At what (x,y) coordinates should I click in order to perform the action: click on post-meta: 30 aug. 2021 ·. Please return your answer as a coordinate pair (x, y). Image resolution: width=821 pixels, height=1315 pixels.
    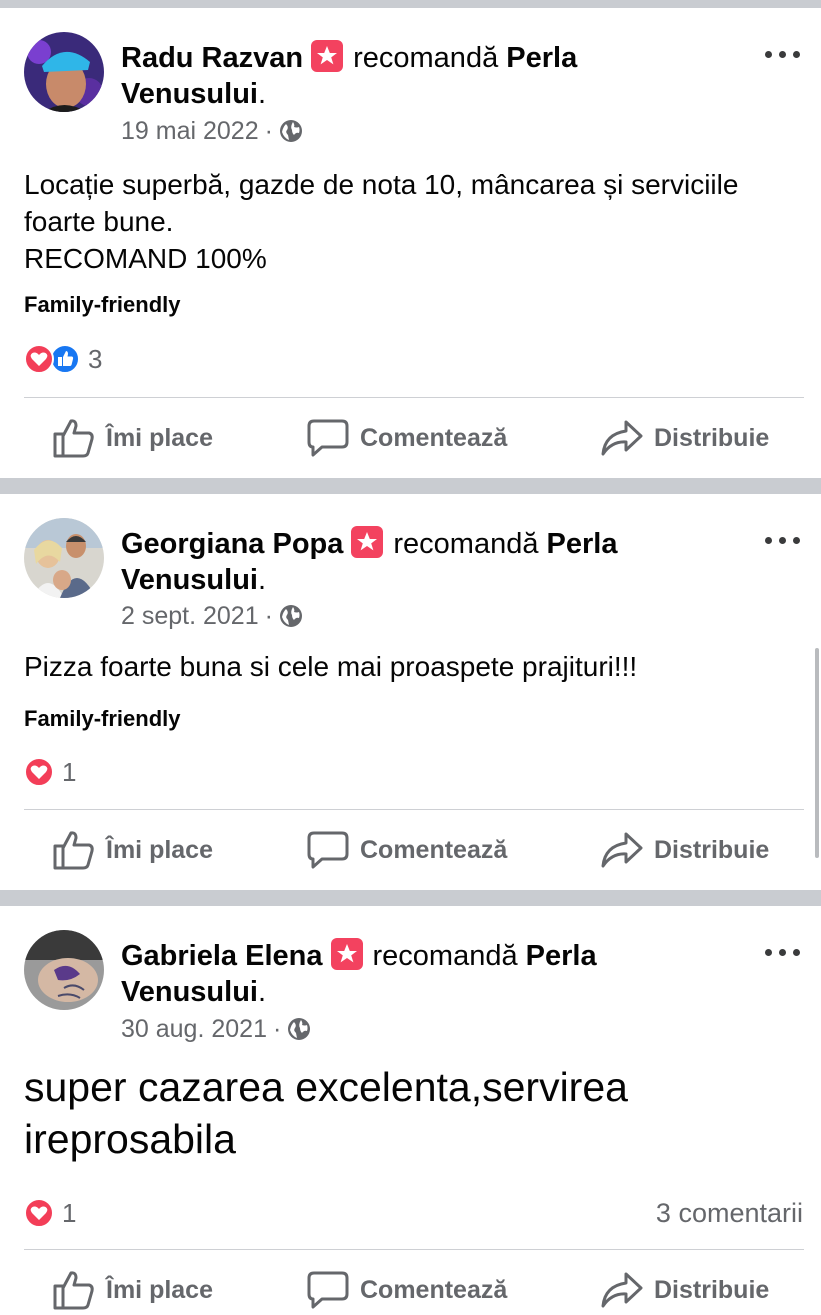
    Looking at the image, I should click on (216, 1029).